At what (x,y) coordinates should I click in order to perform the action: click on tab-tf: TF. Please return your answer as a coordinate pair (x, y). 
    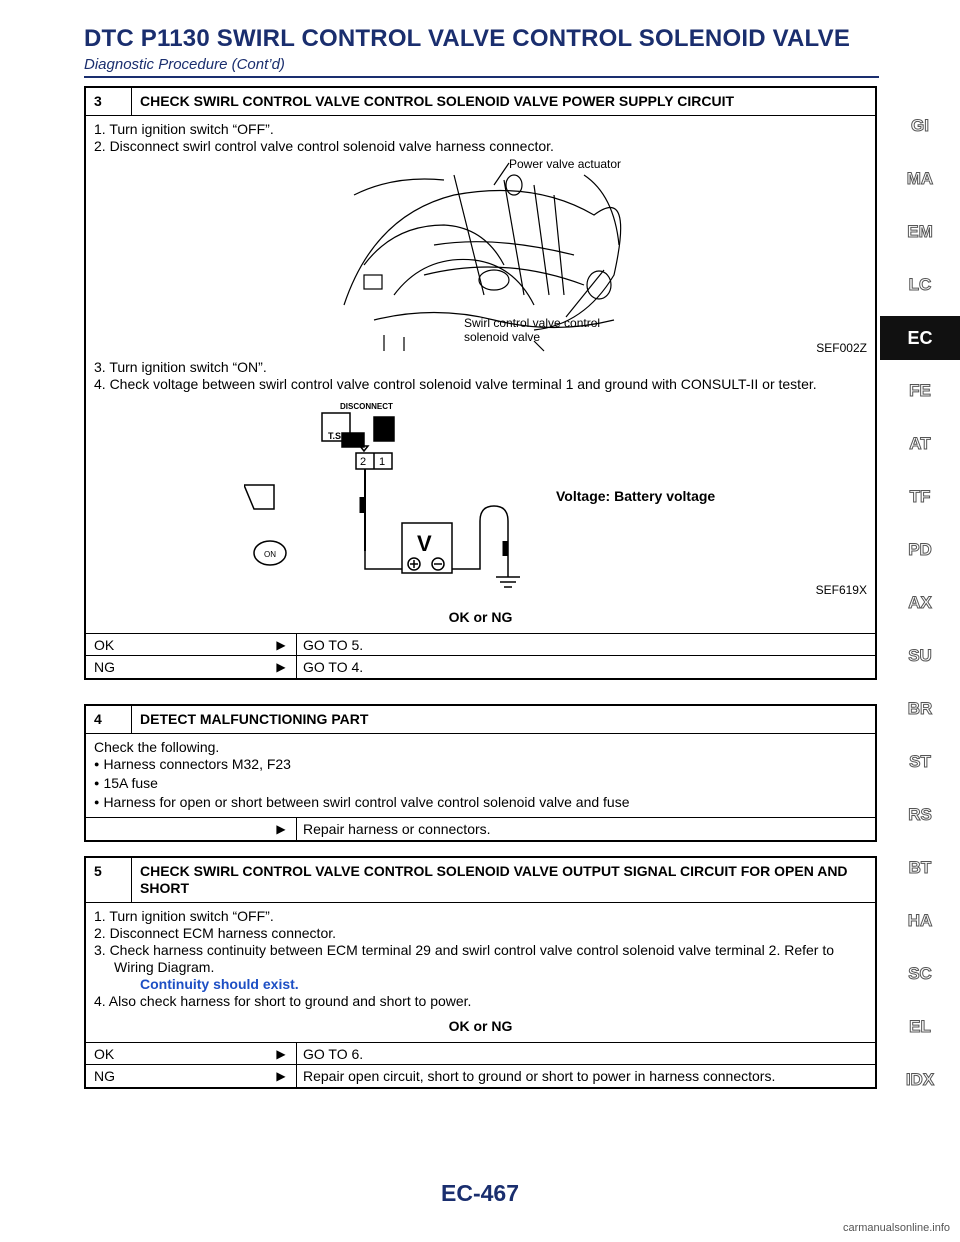
    Looking at the image, I should click on (920, 497).